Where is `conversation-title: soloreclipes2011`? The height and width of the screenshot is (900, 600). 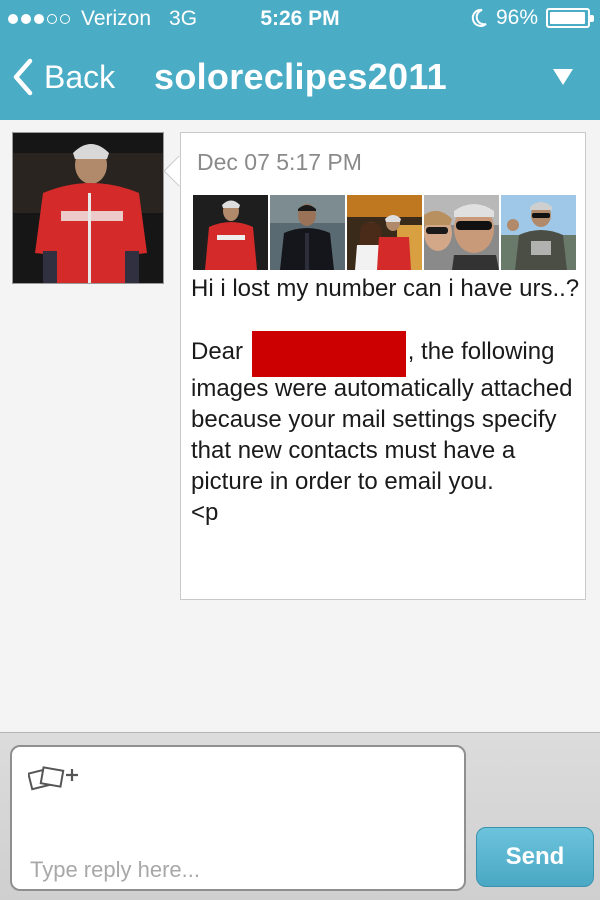
conversation-title: soloreclipes2011 is located at coordinates (300, 76).